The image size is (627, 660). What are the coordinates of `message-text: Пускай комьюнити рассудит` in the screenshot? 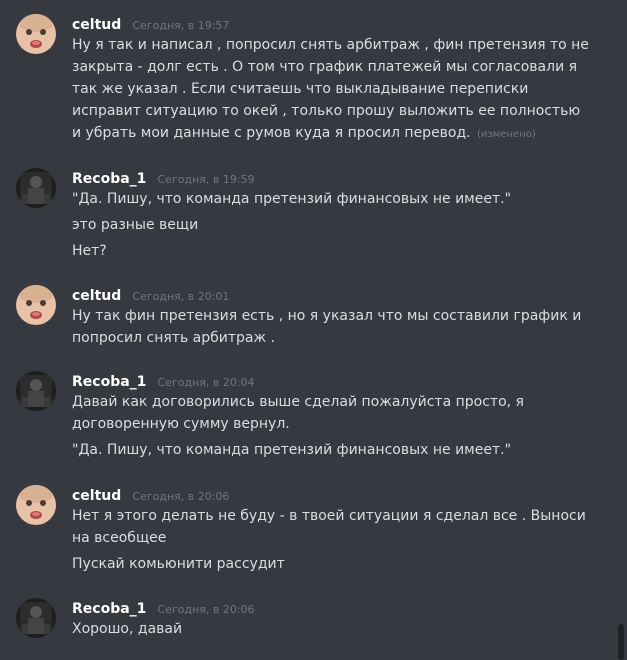 It's located at (178, 564).